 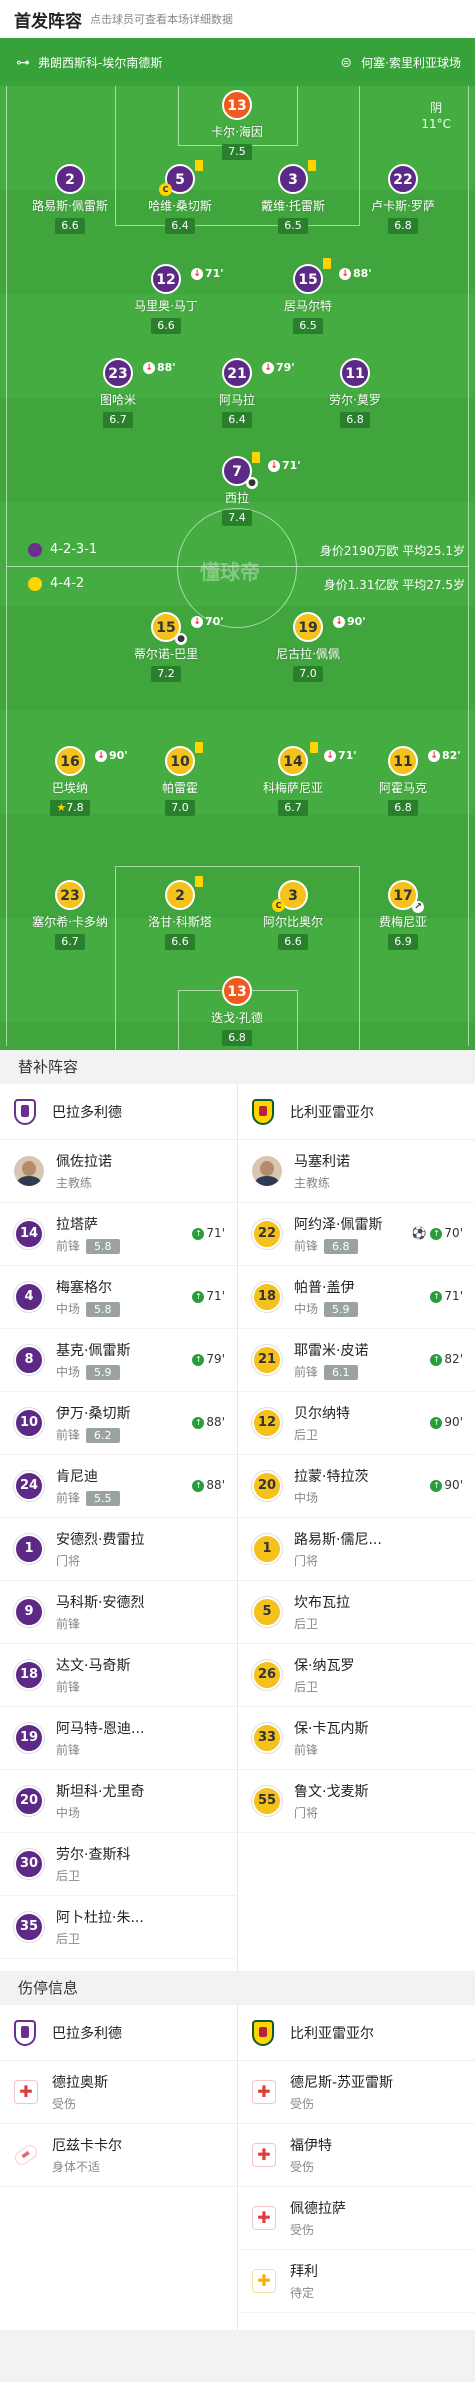 What do you see at coordinates (71, 781) in the screenshot?
I see `player-away-lm: 16 ↓ 90' 巴埃纳 ★7.8` at bounding box center [71, 781].